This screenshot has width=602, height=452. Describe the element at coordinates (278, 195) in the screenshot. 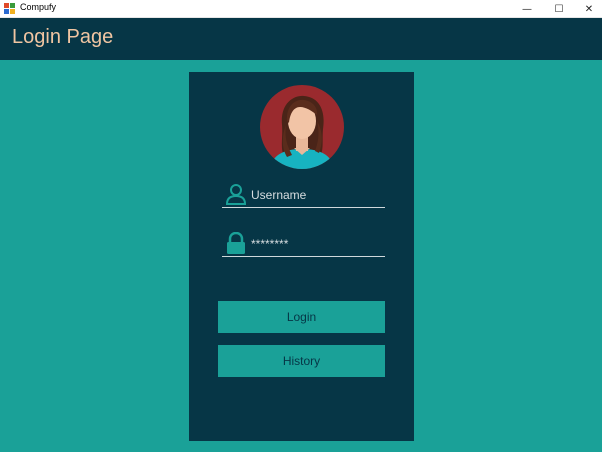

I see `username-input: Username` at that location.